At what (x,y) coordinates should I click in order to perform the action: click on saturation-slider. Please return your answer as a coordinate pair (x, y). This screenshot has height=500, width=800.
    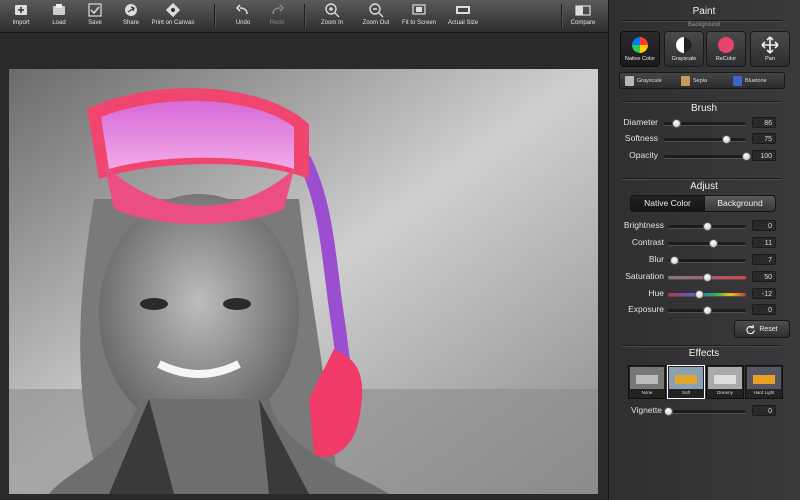
    Looking at the image, I should click on (707, 277).